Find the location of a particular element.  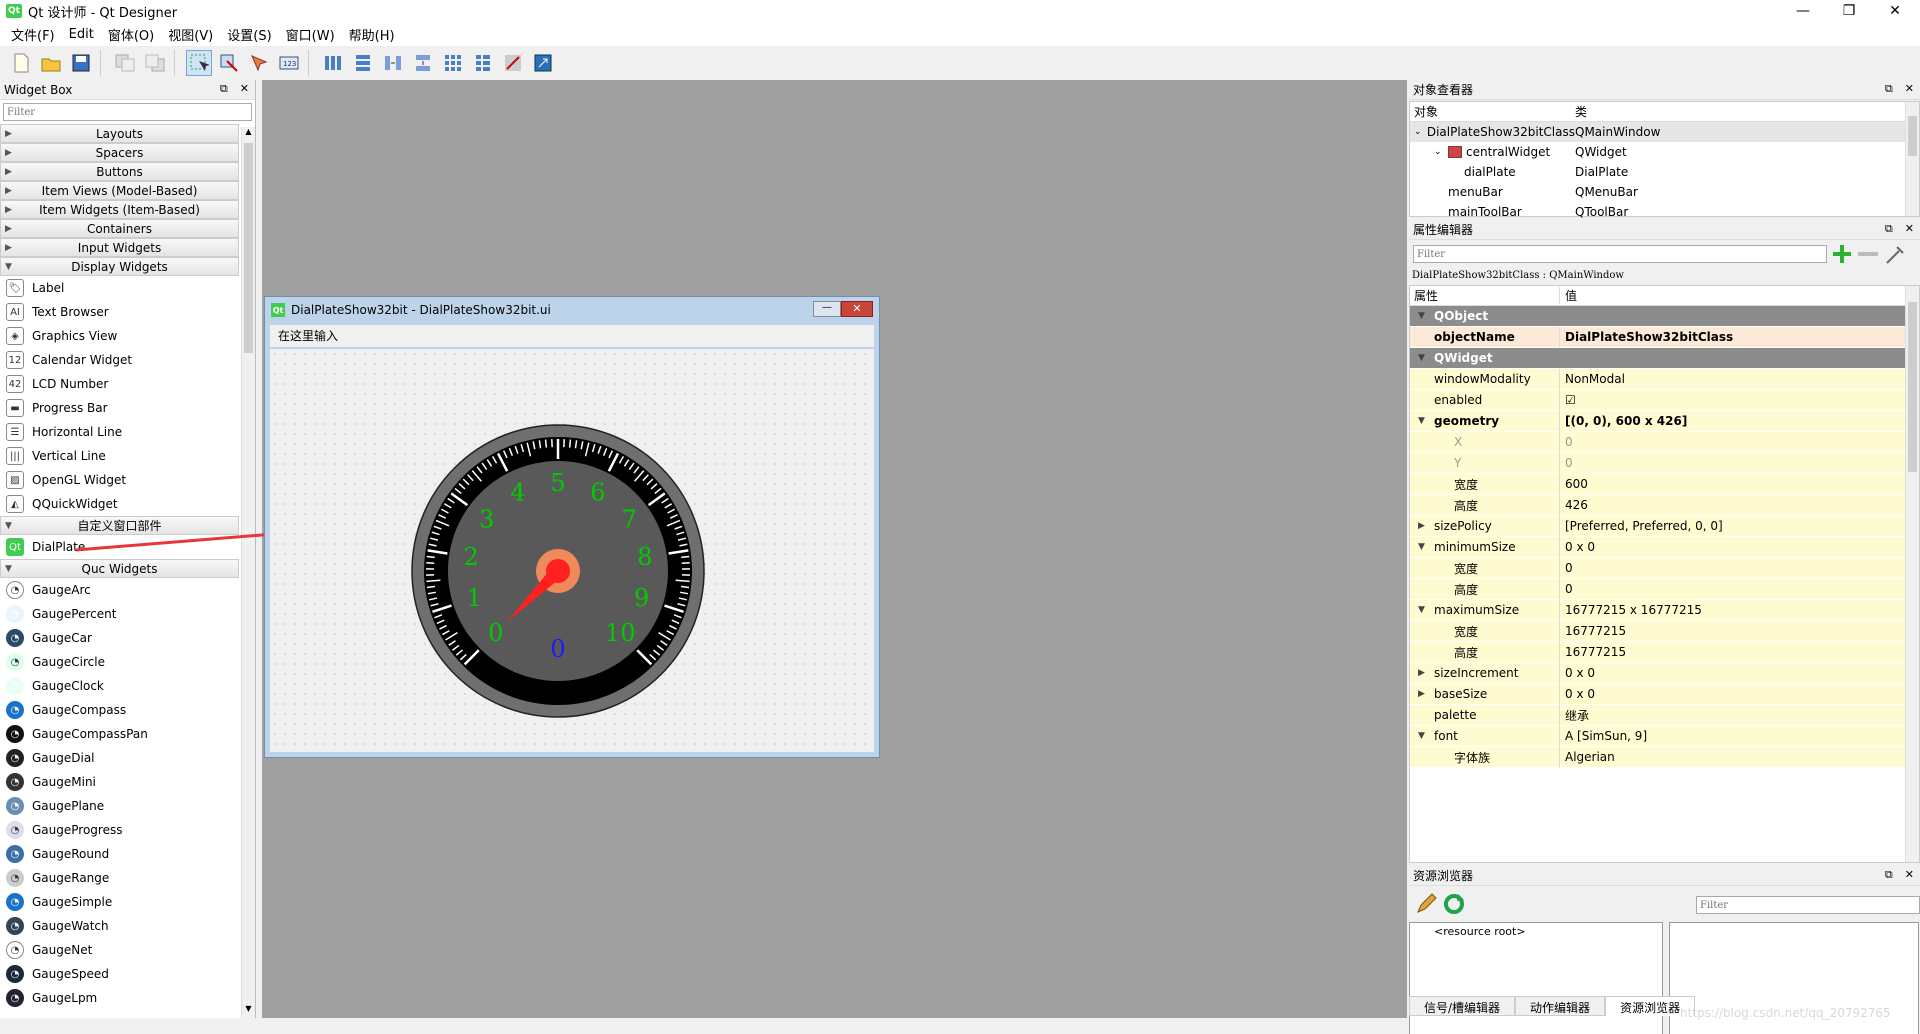

widget-filter-input is located at coordinates (127, 112).